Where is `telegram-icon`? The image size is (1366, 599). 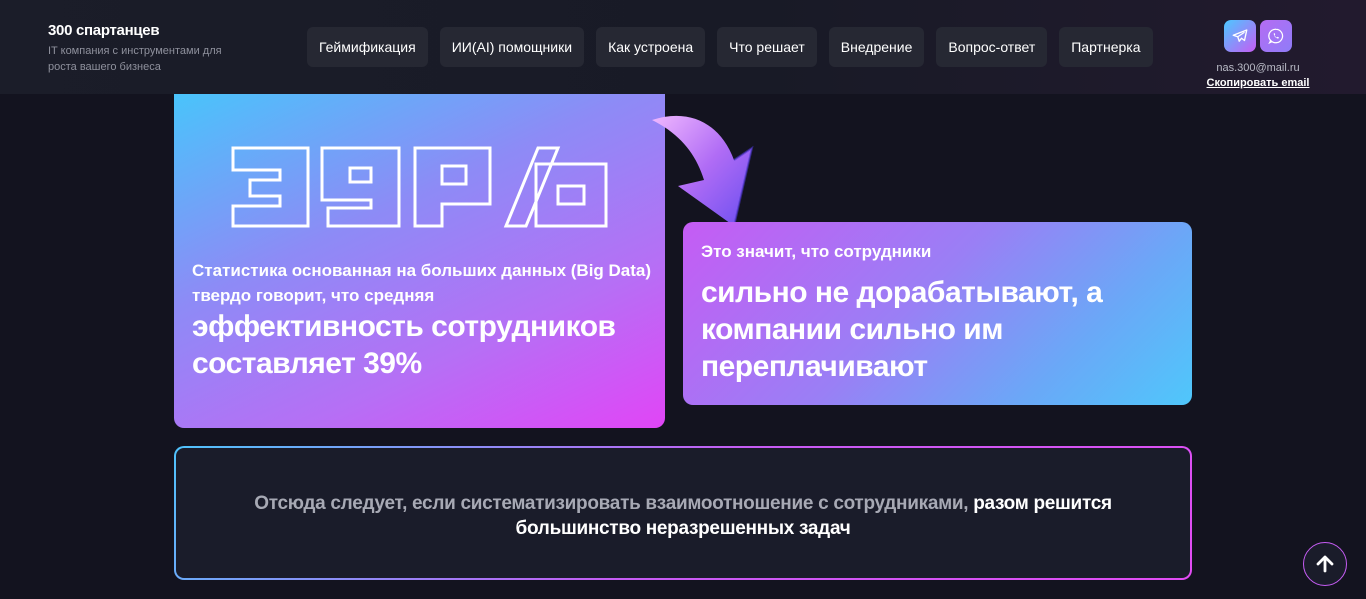 telegram-icon is located at coordinates (1240, 35).